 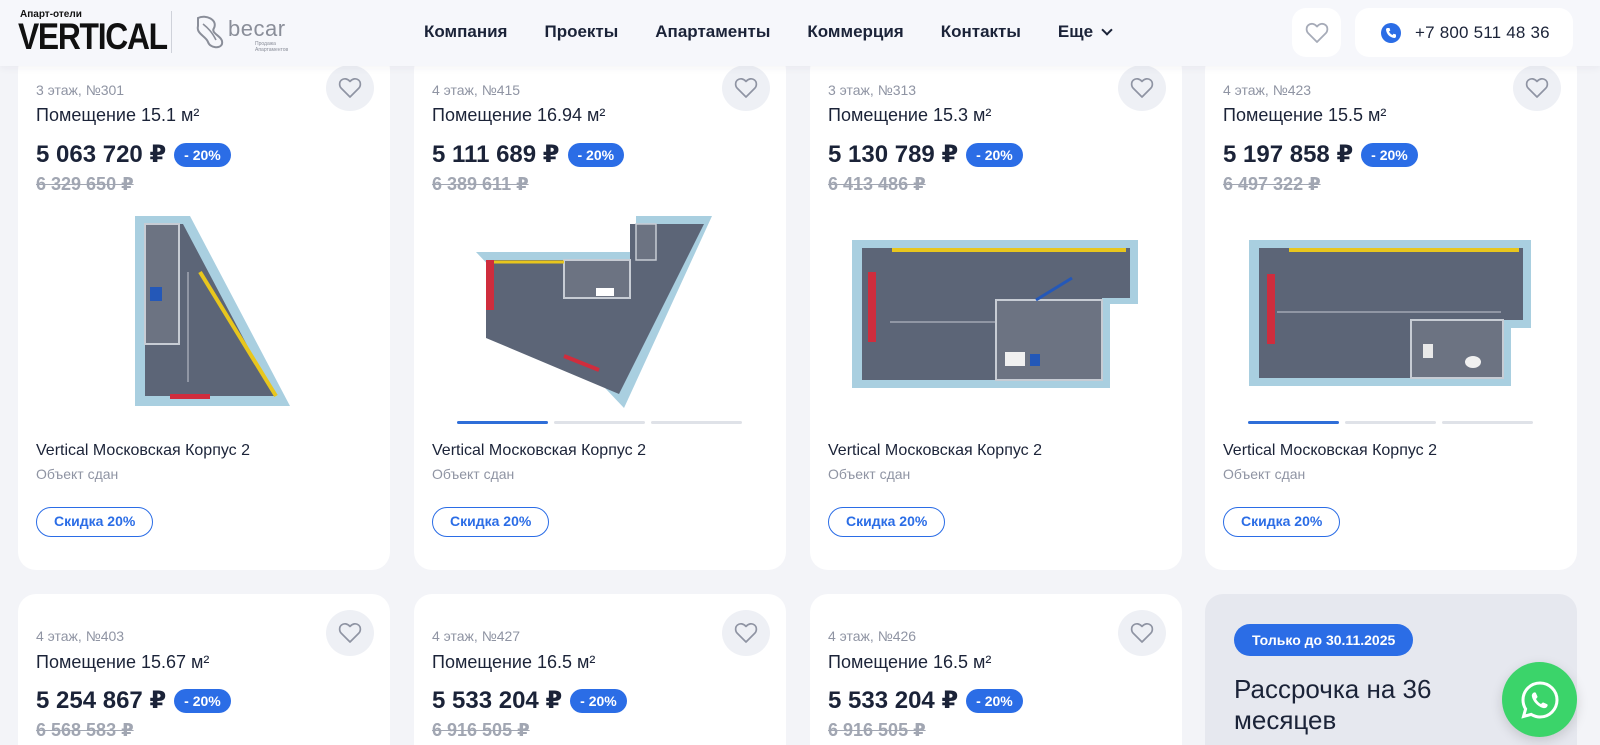 I want to click on card-price-row: 5 063 720 ₽ - 20%, so click(x=133, y=154).